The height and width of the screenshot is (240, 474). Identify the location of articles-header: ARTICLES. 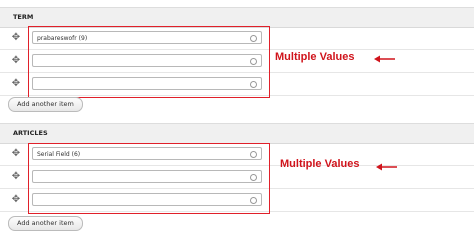
(237, 133).